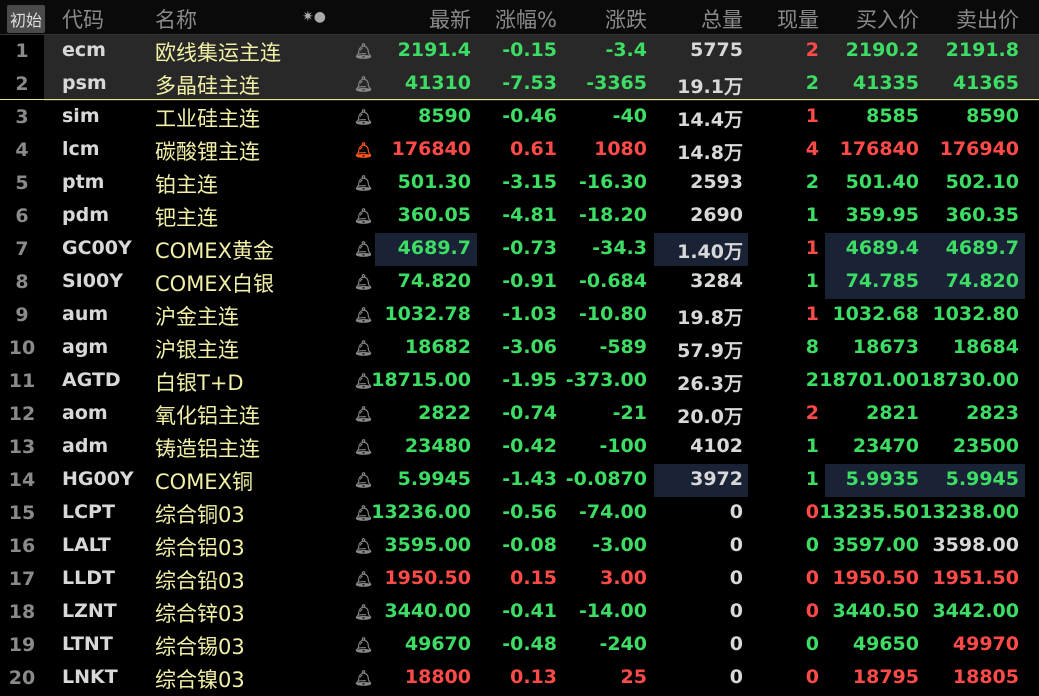 This screenshot has height=696, width=1039. Describe the element at coordinates (22, 117) in the screenshot. I see `row-index: 3` at that location.